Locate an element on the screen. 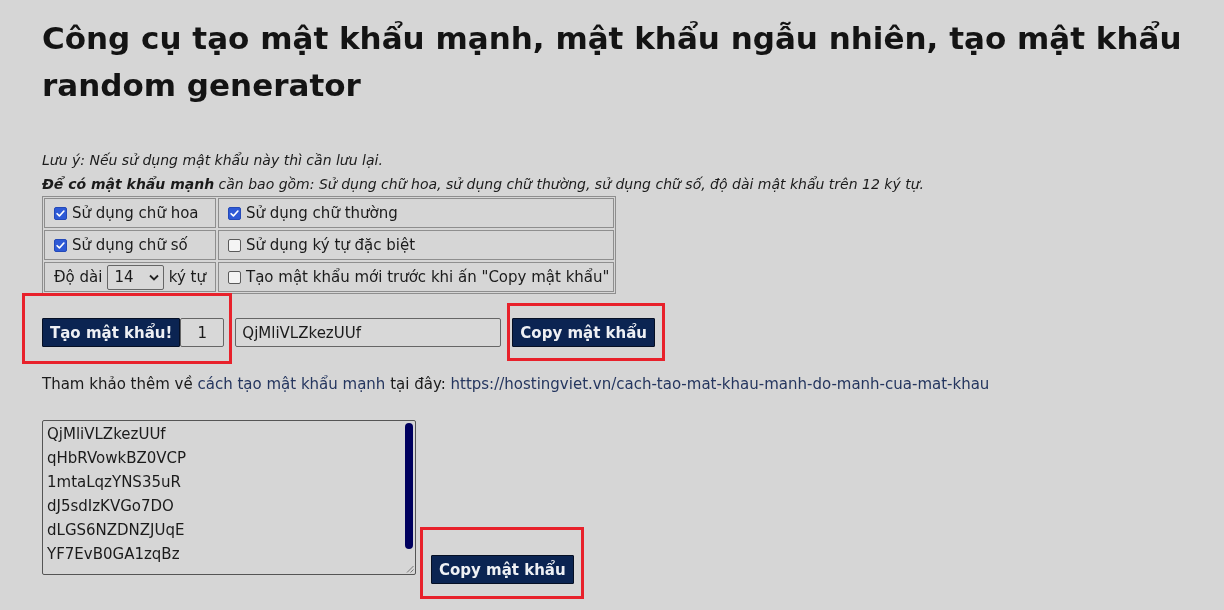 Image resolution: width=1224 pixels, height=610 pixels. checkbox-label: Tạo mật khẩu mới trước khi ấn "Copy mật khẩu" is located at coordinates (428, 277).